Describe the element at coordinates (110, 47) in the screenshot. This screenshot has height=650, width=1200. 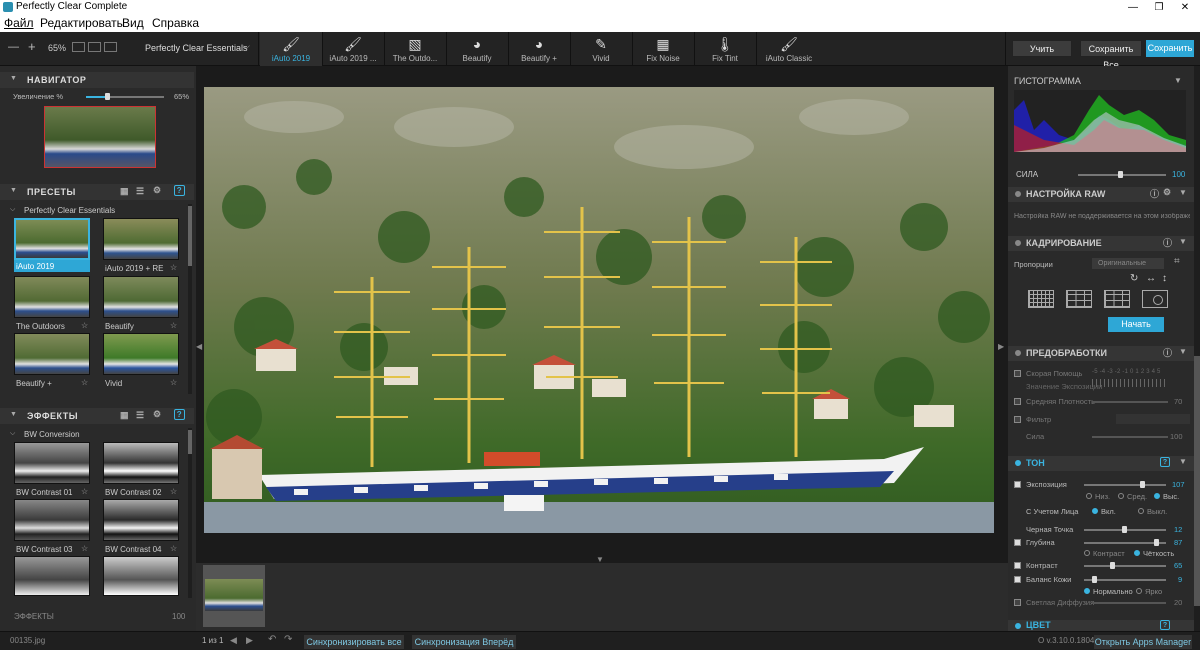
I see `side-by-side-icon` at that location.